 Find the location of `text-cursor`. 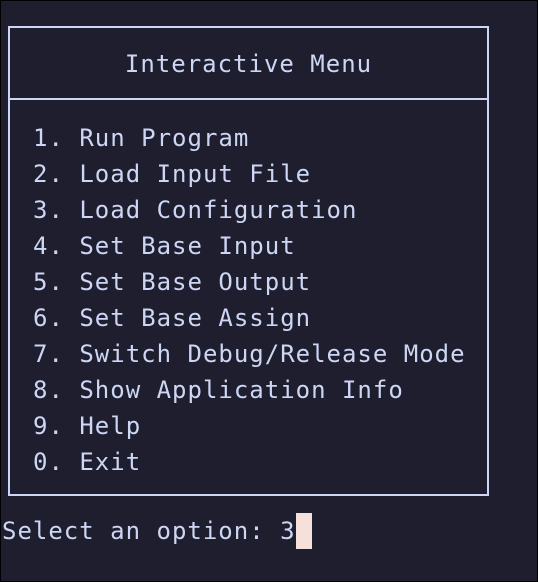

text-cursor is located at coordinates (303, 531).